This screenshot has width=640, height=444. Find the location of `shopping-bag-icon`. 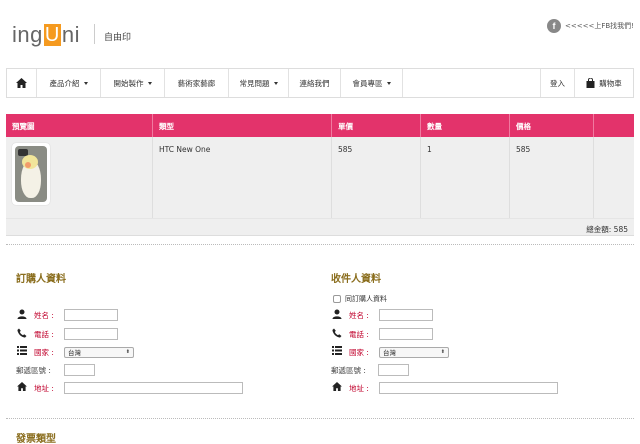

shopping-bag-icon is located at coordinates (590, 83).